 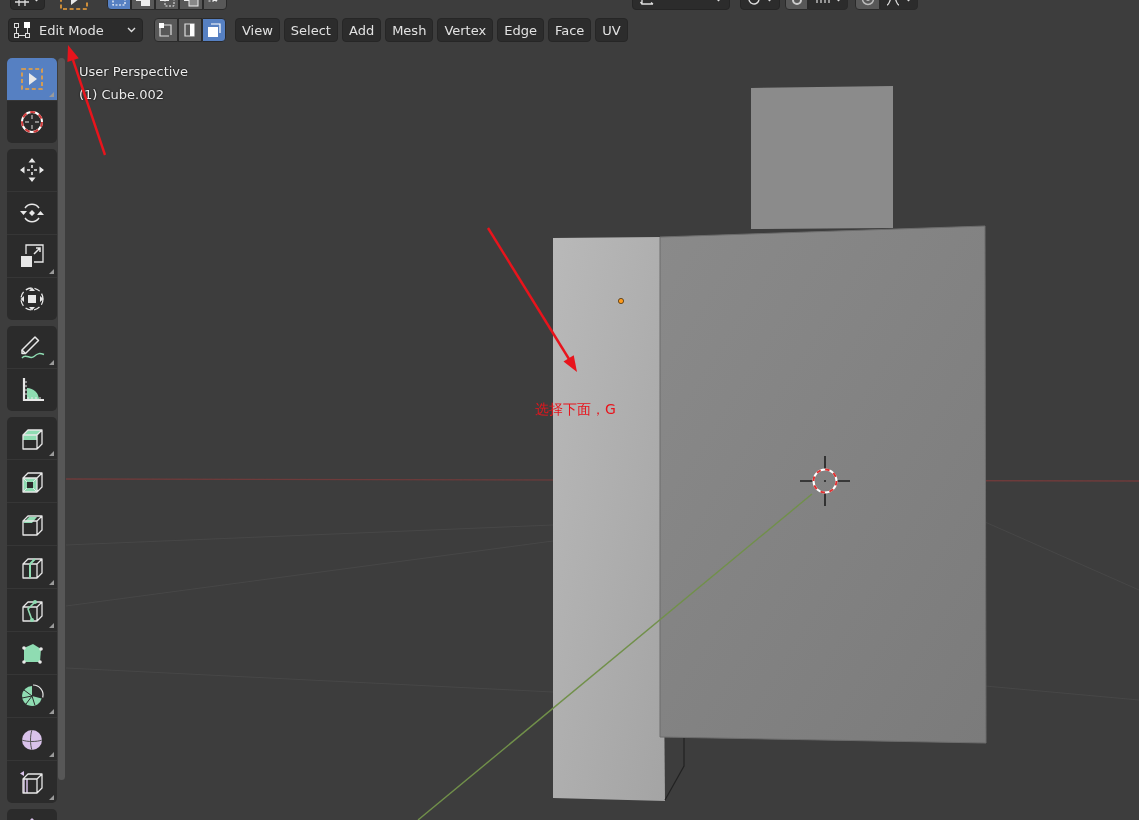 I want to click on viewport-info-text: User Perspective, so click(x=134, y=72).